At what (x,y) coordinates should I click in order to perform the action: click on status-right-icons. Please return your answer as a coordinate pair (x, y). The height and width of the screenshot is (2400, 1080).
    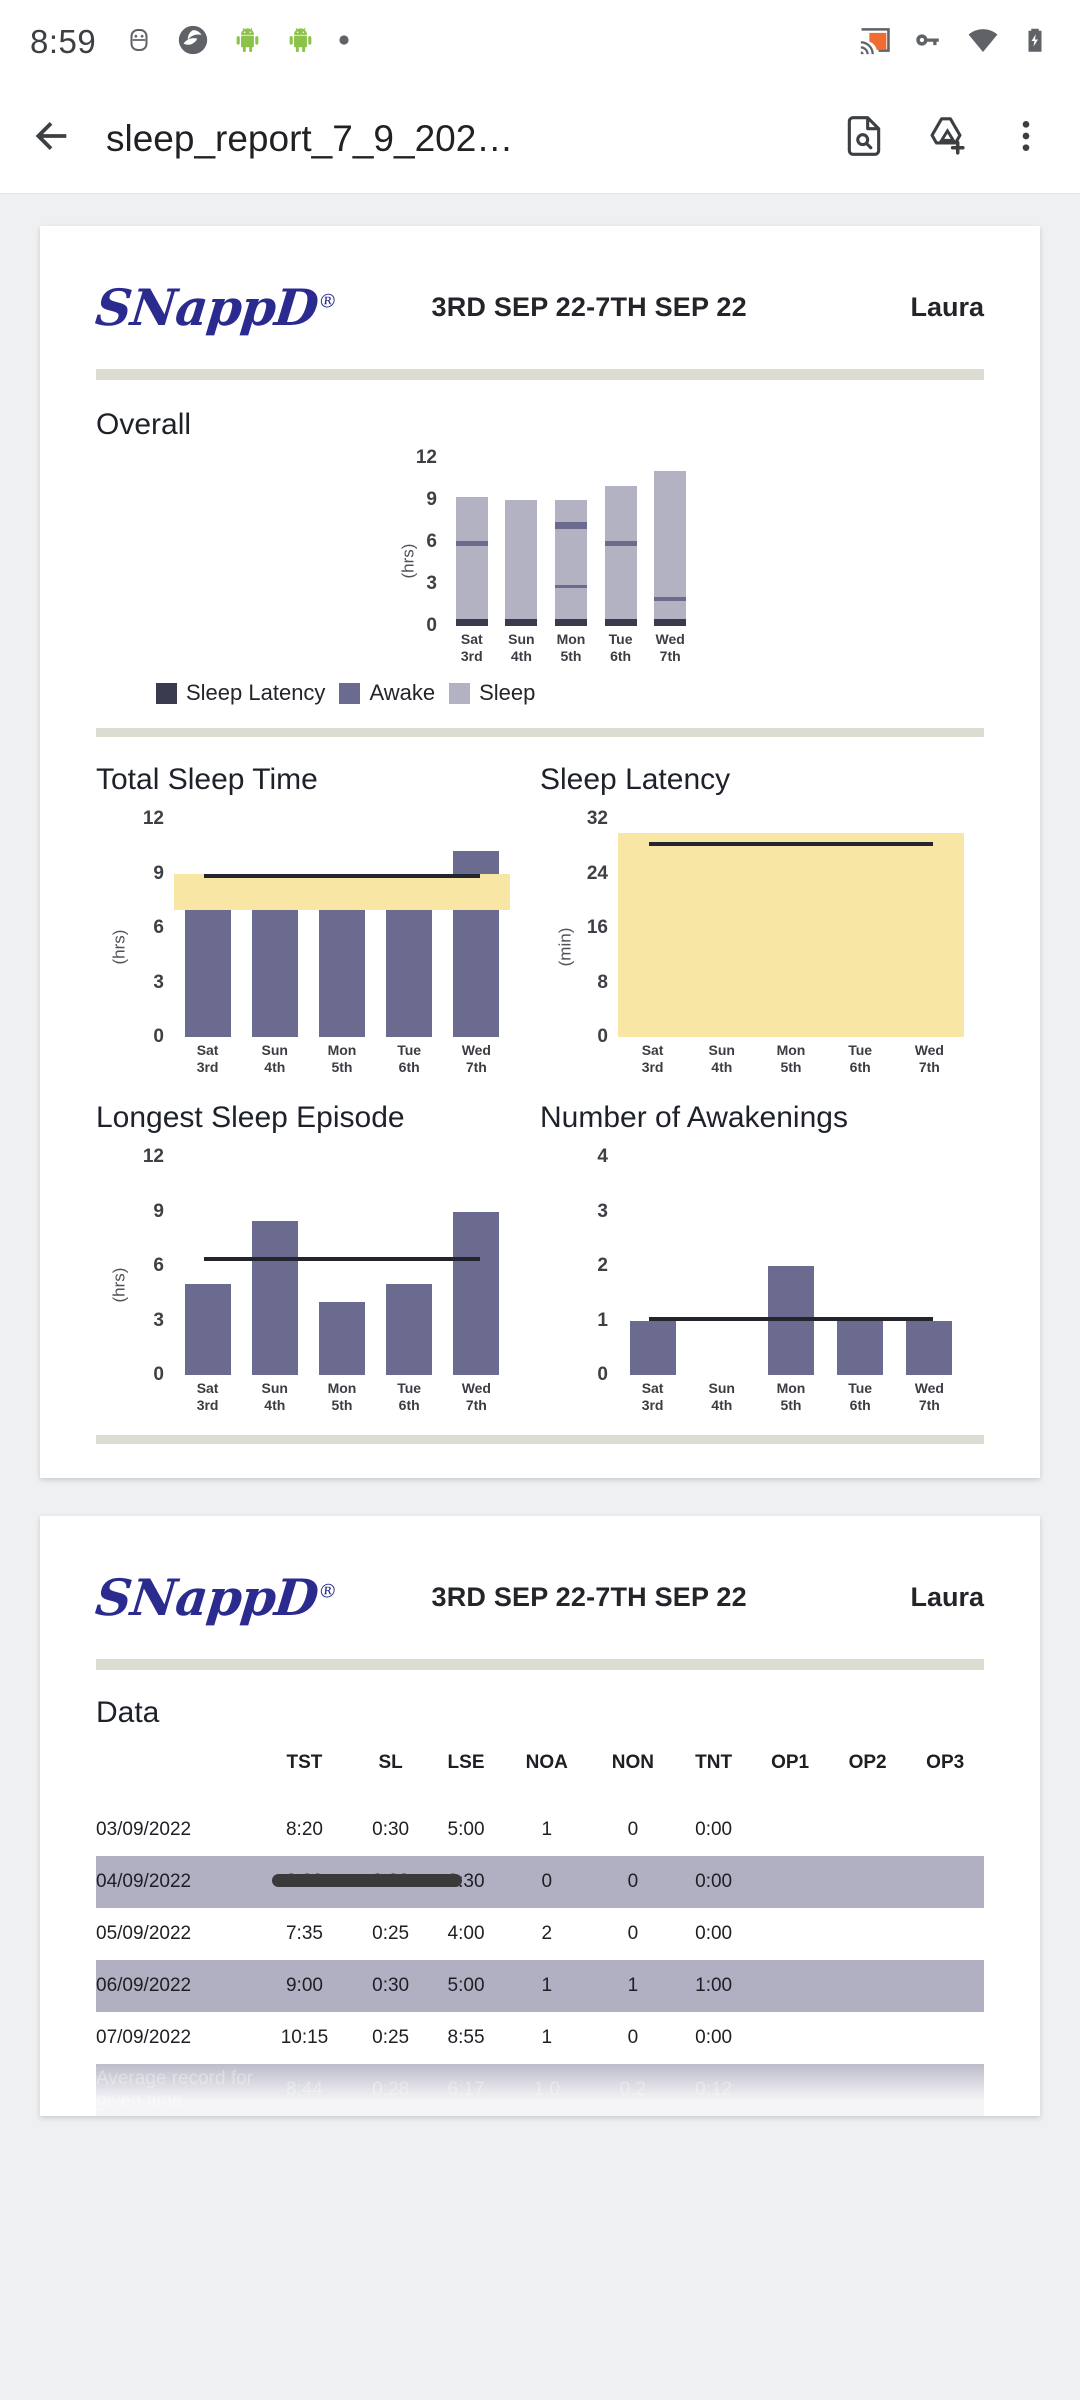
    Looking at the image, I should click on (954, 42).